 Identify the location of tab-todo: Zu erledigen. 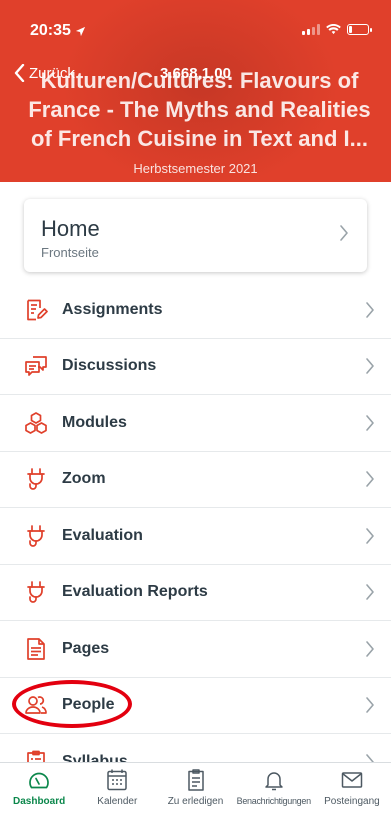
(195, 789).